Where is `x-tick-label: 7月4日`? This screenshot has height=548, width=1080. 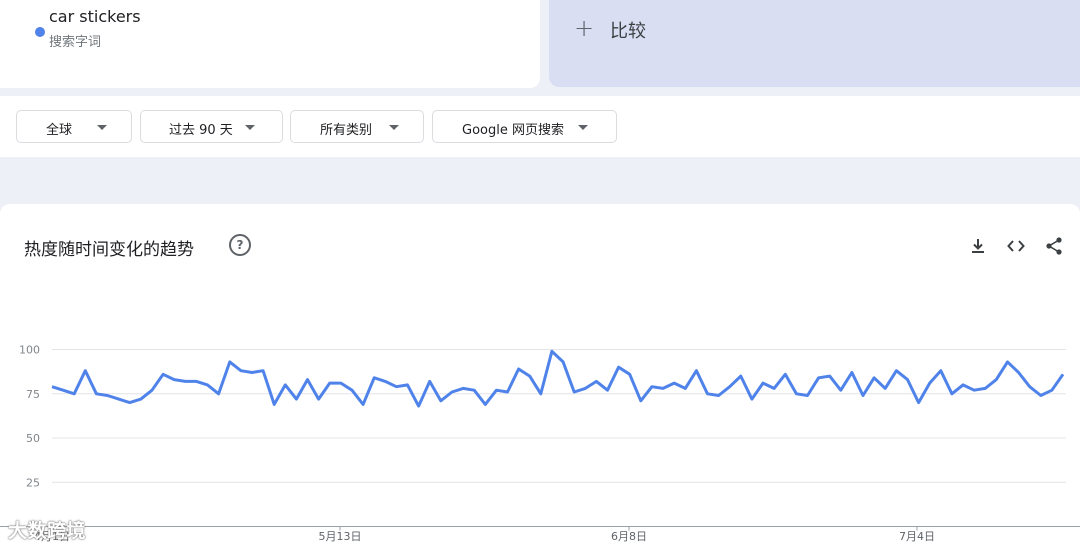
x-tick-label: 7月4日 is located at coordinates (917, 536).